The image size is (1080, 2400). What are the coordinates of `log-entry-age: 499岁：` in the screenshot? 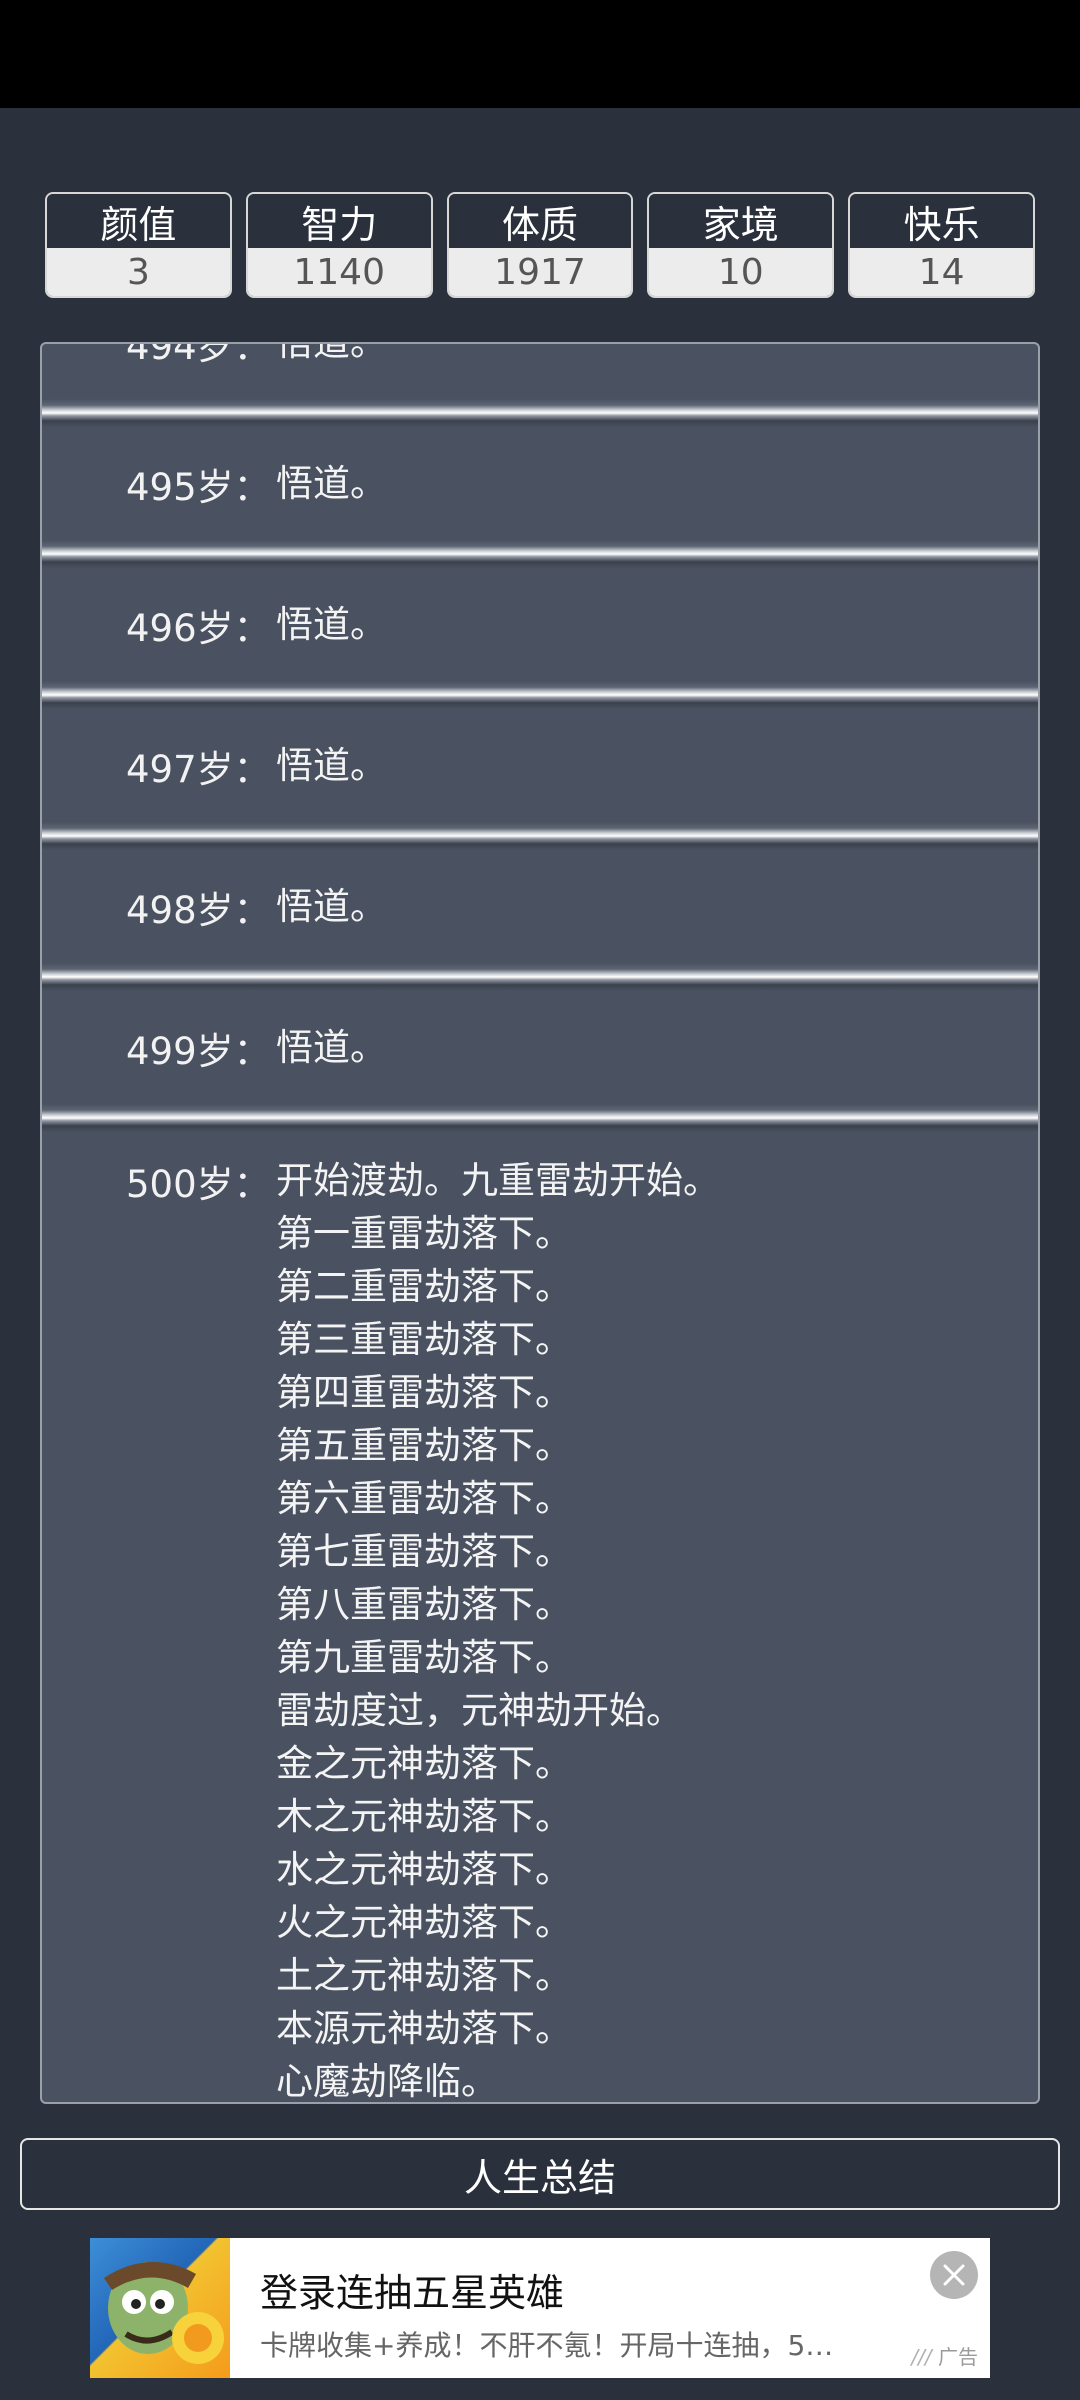 It's located at (198, 1051).